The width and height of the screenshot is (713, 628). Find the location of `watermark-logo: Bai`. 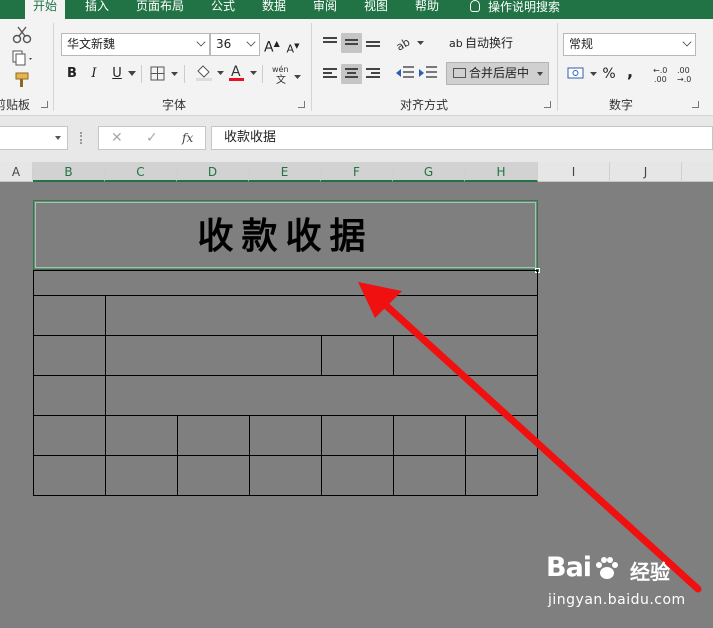

watermark-logo: Bai is located at coordinates (569, 567).